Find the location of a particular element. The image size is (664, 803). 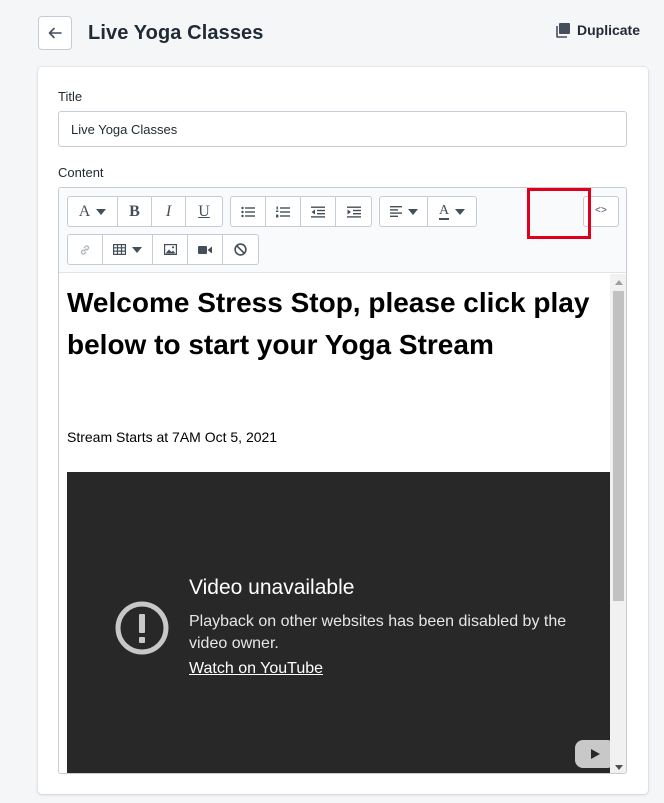

text-color-glyph: A is located at coordinates (444, 211).